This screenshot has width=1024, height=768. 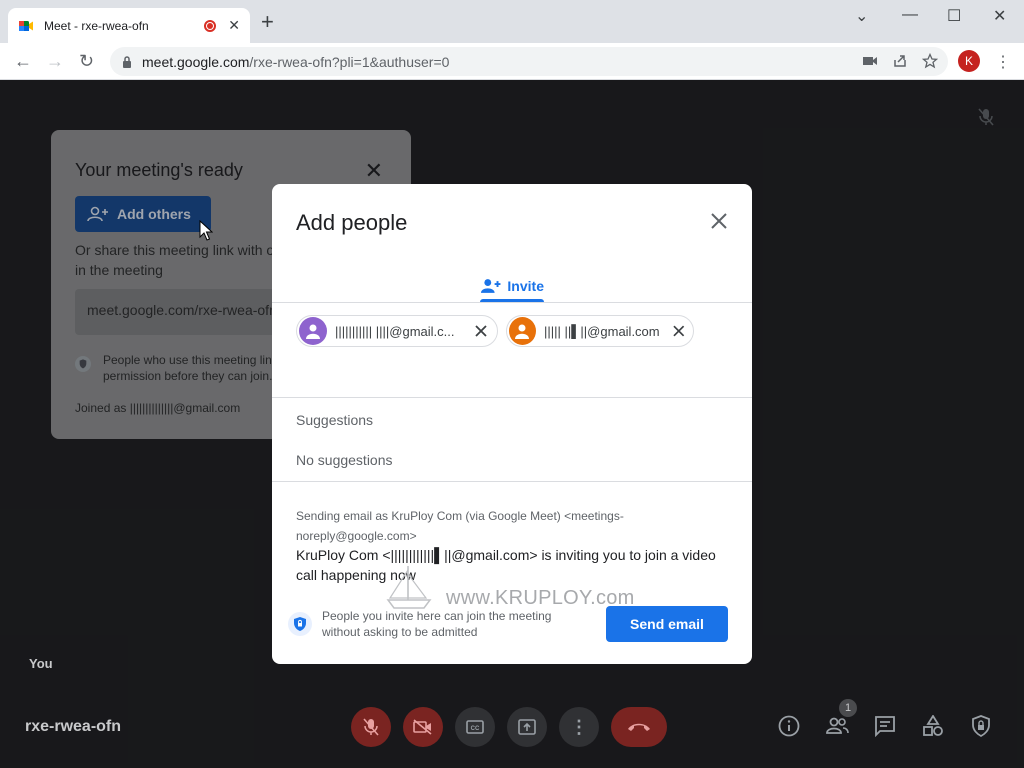 What do you see at coordinates (26, 25) in the screenshot?
I see `google-meet-favicon-icon` at bounding box center [26, 25].